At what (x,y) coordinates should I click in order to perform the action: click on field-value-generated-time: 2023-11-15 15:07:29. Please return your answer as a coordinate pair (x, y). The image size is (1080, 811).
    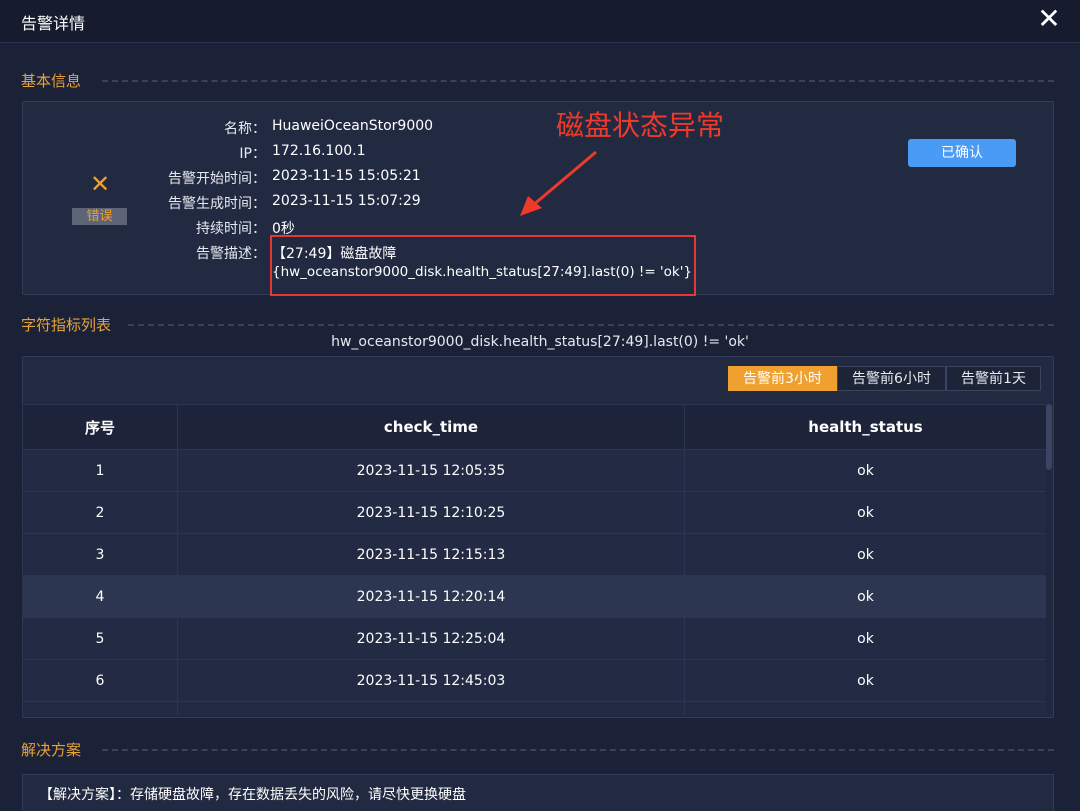
    Looking at the image, I should click on (346, 201).